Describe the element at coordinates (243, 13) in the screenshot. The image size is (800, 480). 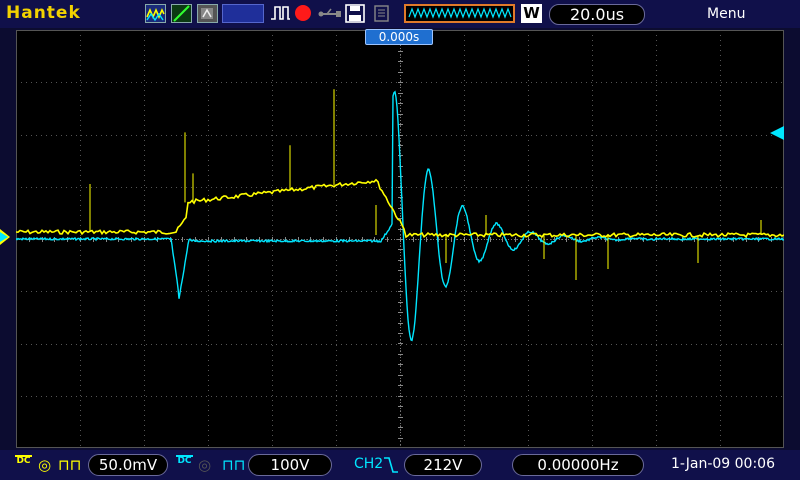
I see `status-indicator-box` at that location.